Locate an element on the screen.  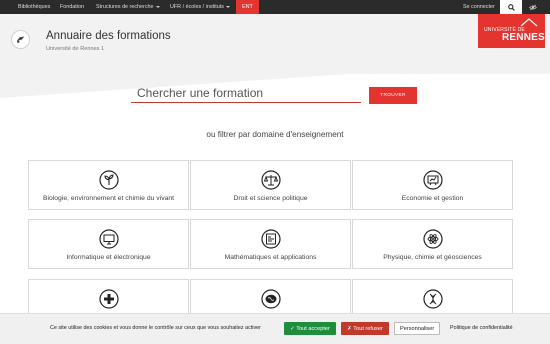
university-logo: UNIVERSITÉ DE RENNES is located at coordinates (511, 31).